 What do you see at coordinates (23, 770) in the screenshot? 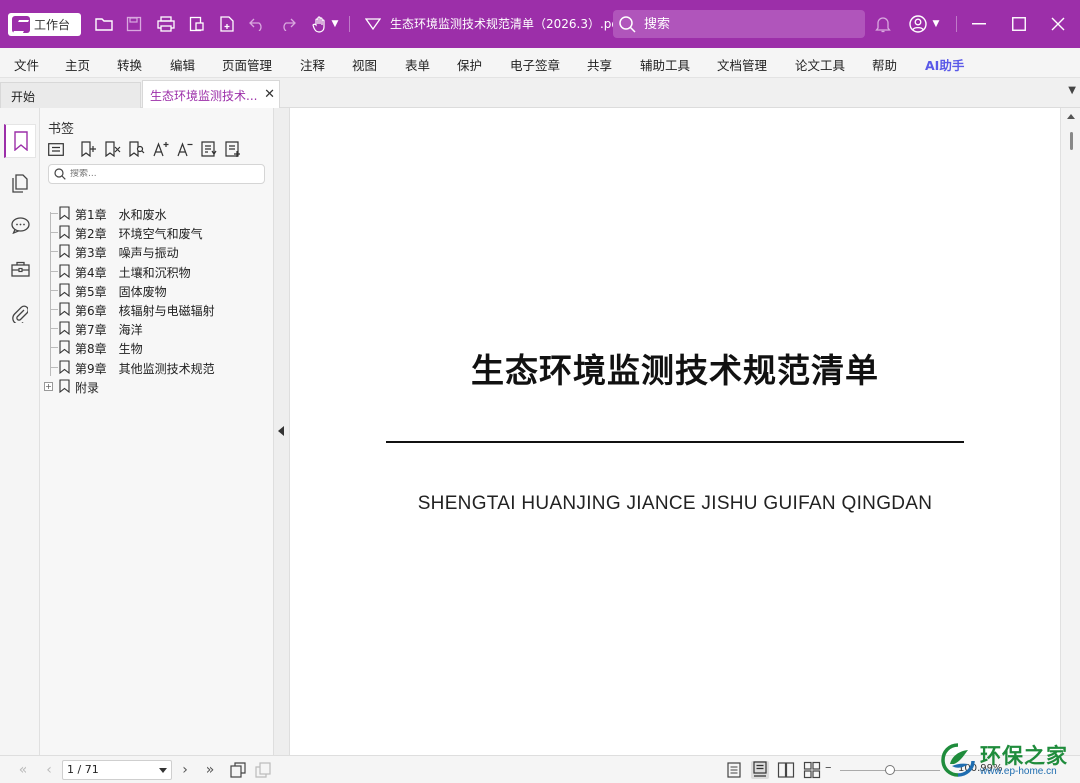
I see `first-page-icon: «` at bounding box center [23, 770].